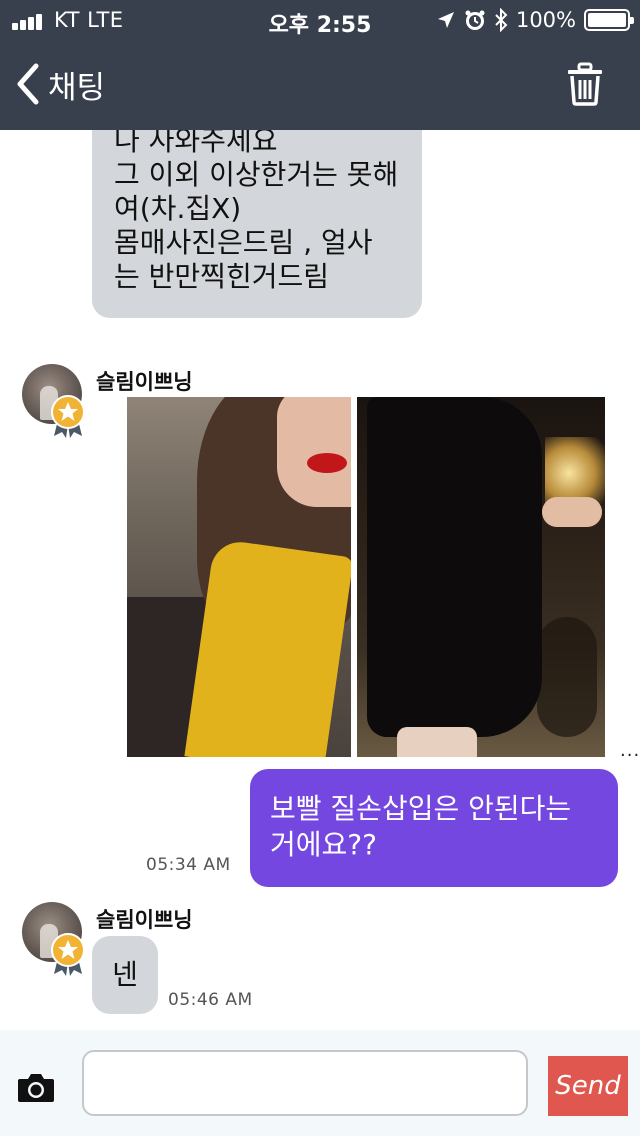 Image resolution: width=640 pixels, height=1136 pixels. I want to click on message-input, so click(305, 1083).